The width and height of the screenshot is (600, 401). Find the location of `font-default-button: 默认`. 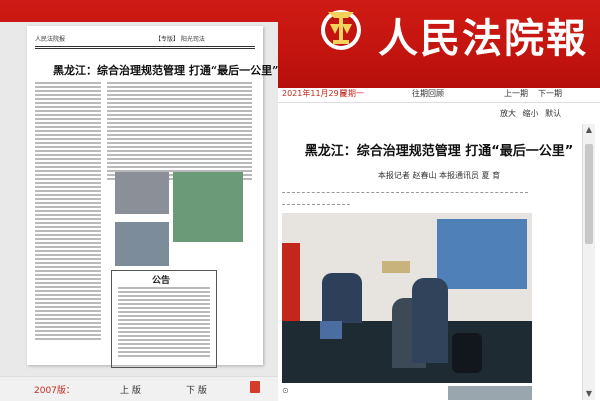

font-default-button: 默认 is located at coordinates (553, 113).